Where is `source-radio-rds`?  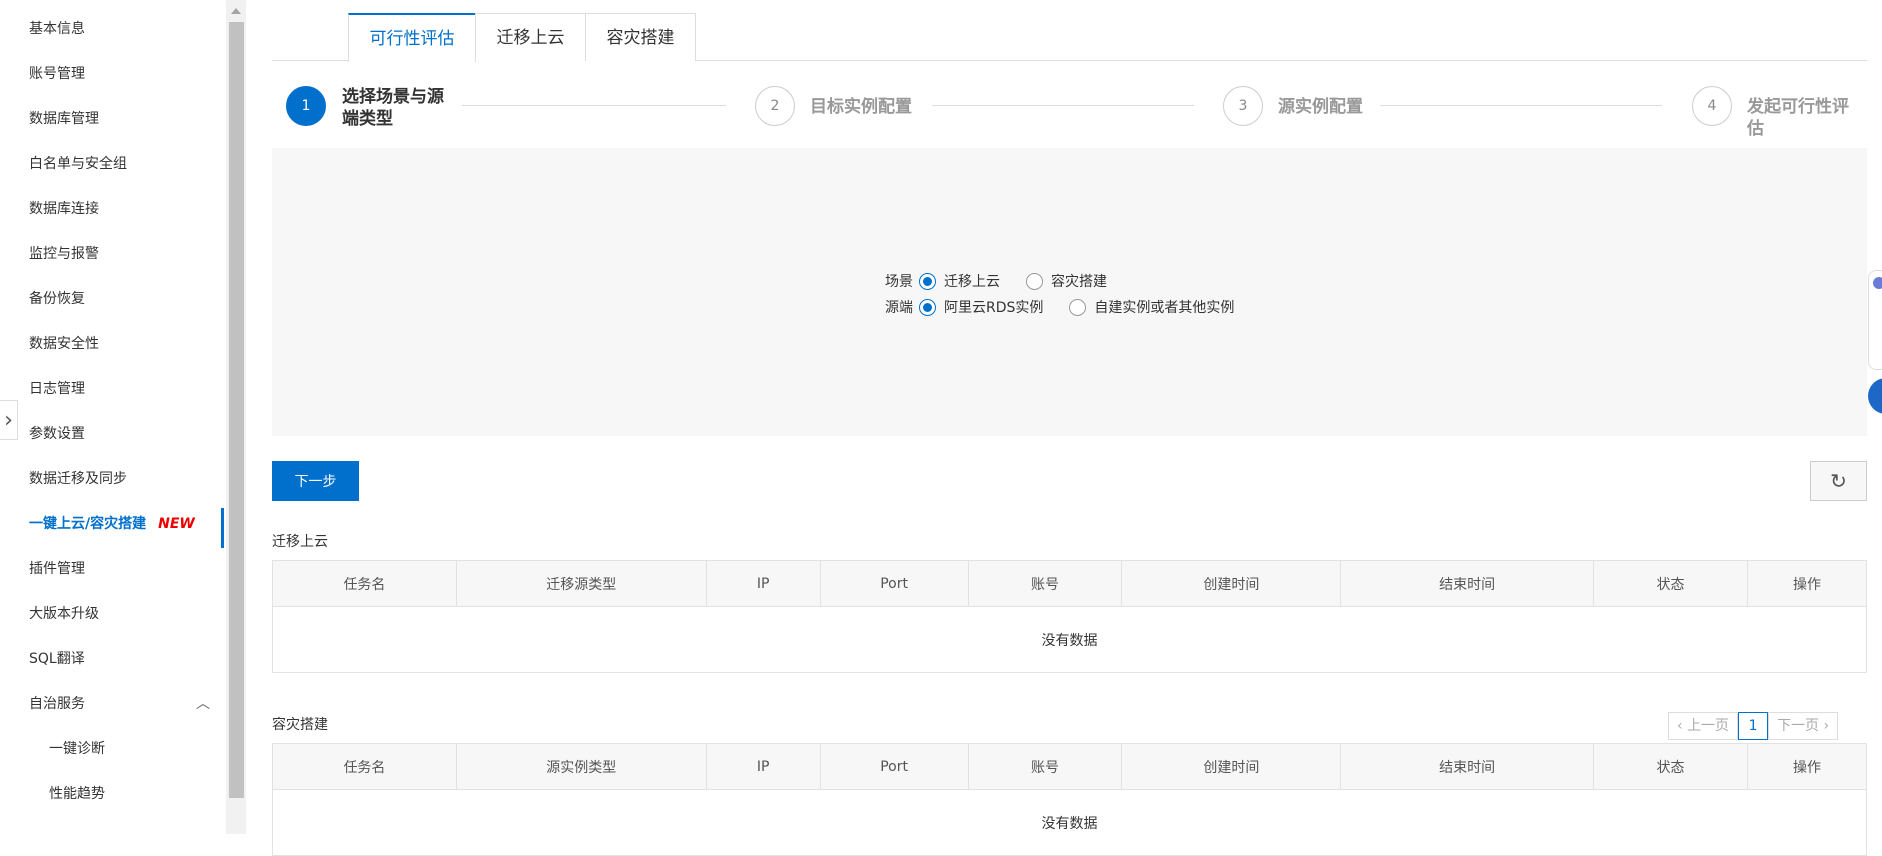 source-radio-rds is located at coordinates (927, 307).